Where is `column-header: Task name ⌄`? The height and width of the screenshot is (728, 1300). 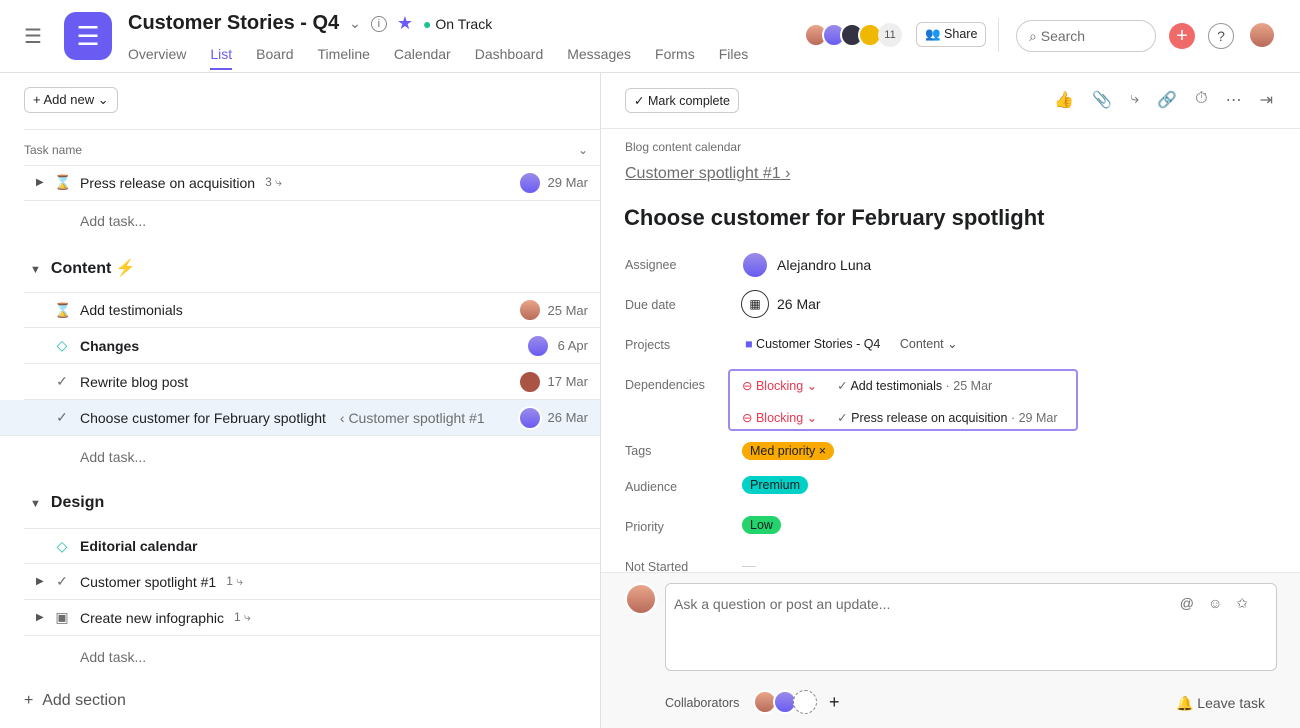 column-header: Task name ⌄ is located at coordinates (312, 147).